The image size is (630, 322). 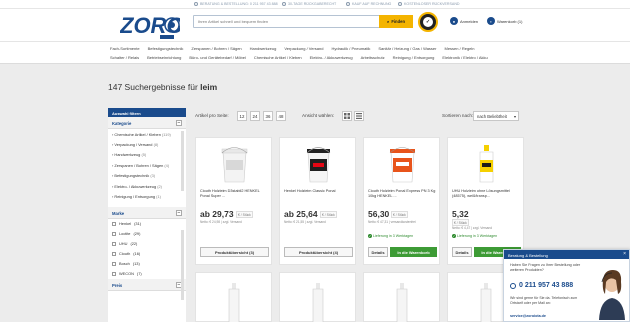 I want to click on per-page-option: 24, so click(x=255, y=116).